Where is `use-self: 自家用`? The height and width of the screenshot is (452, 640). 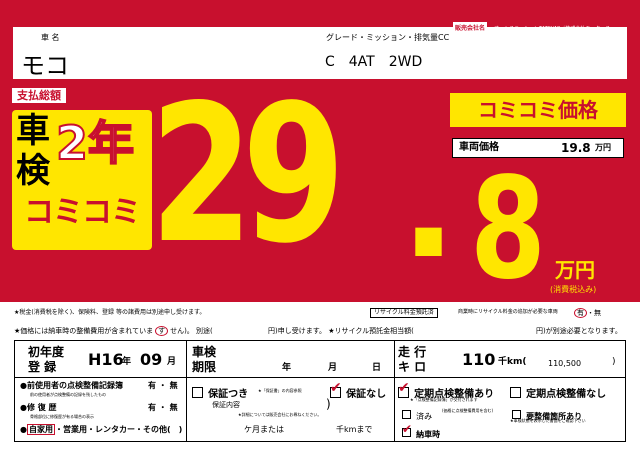
use-self: 自家用 is located at coordinates (40, 429).